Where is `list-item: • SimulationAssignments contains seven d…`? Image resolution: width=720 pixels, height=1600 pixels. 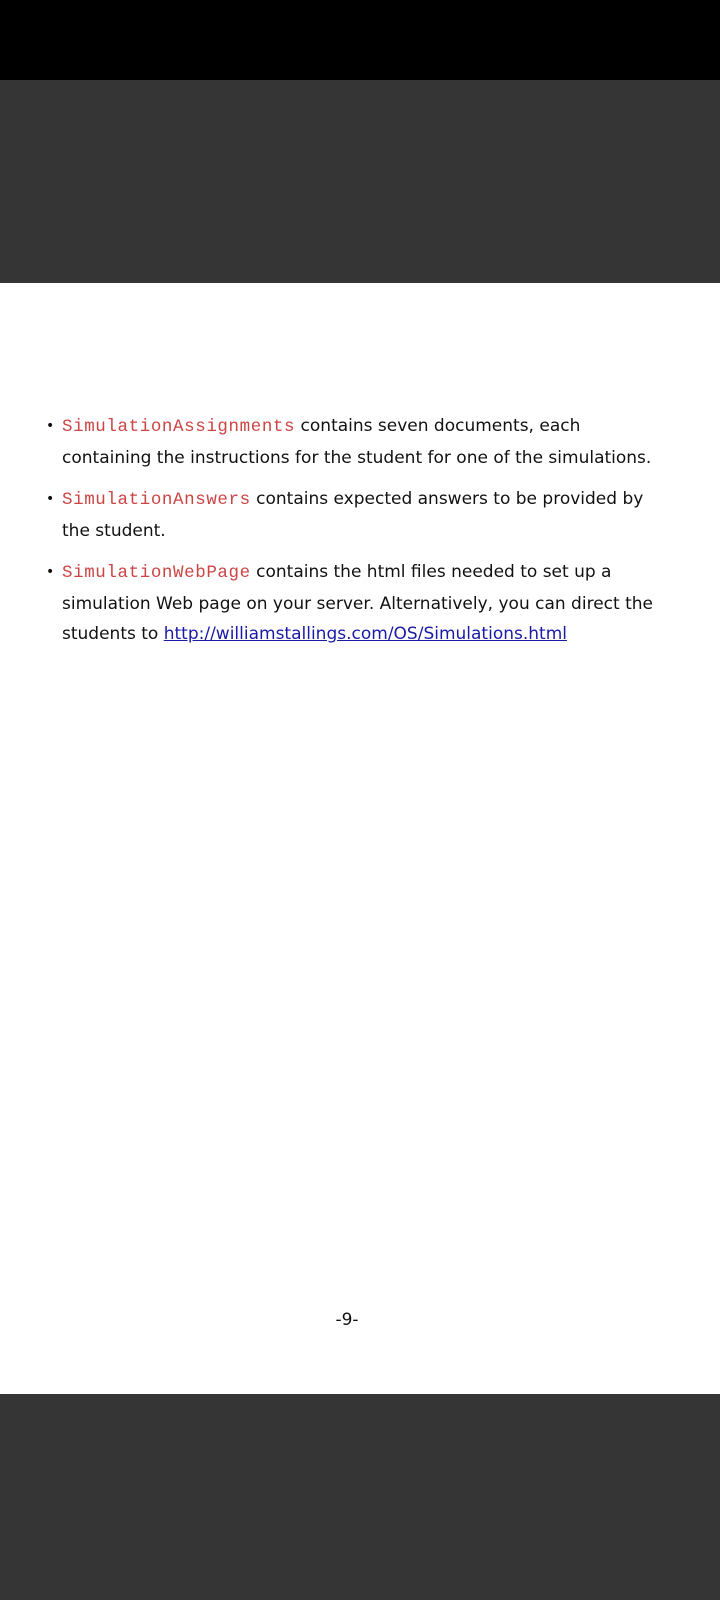 list-item: • SimulationAssignments contains seven d… is located at coordinates (359, 442).